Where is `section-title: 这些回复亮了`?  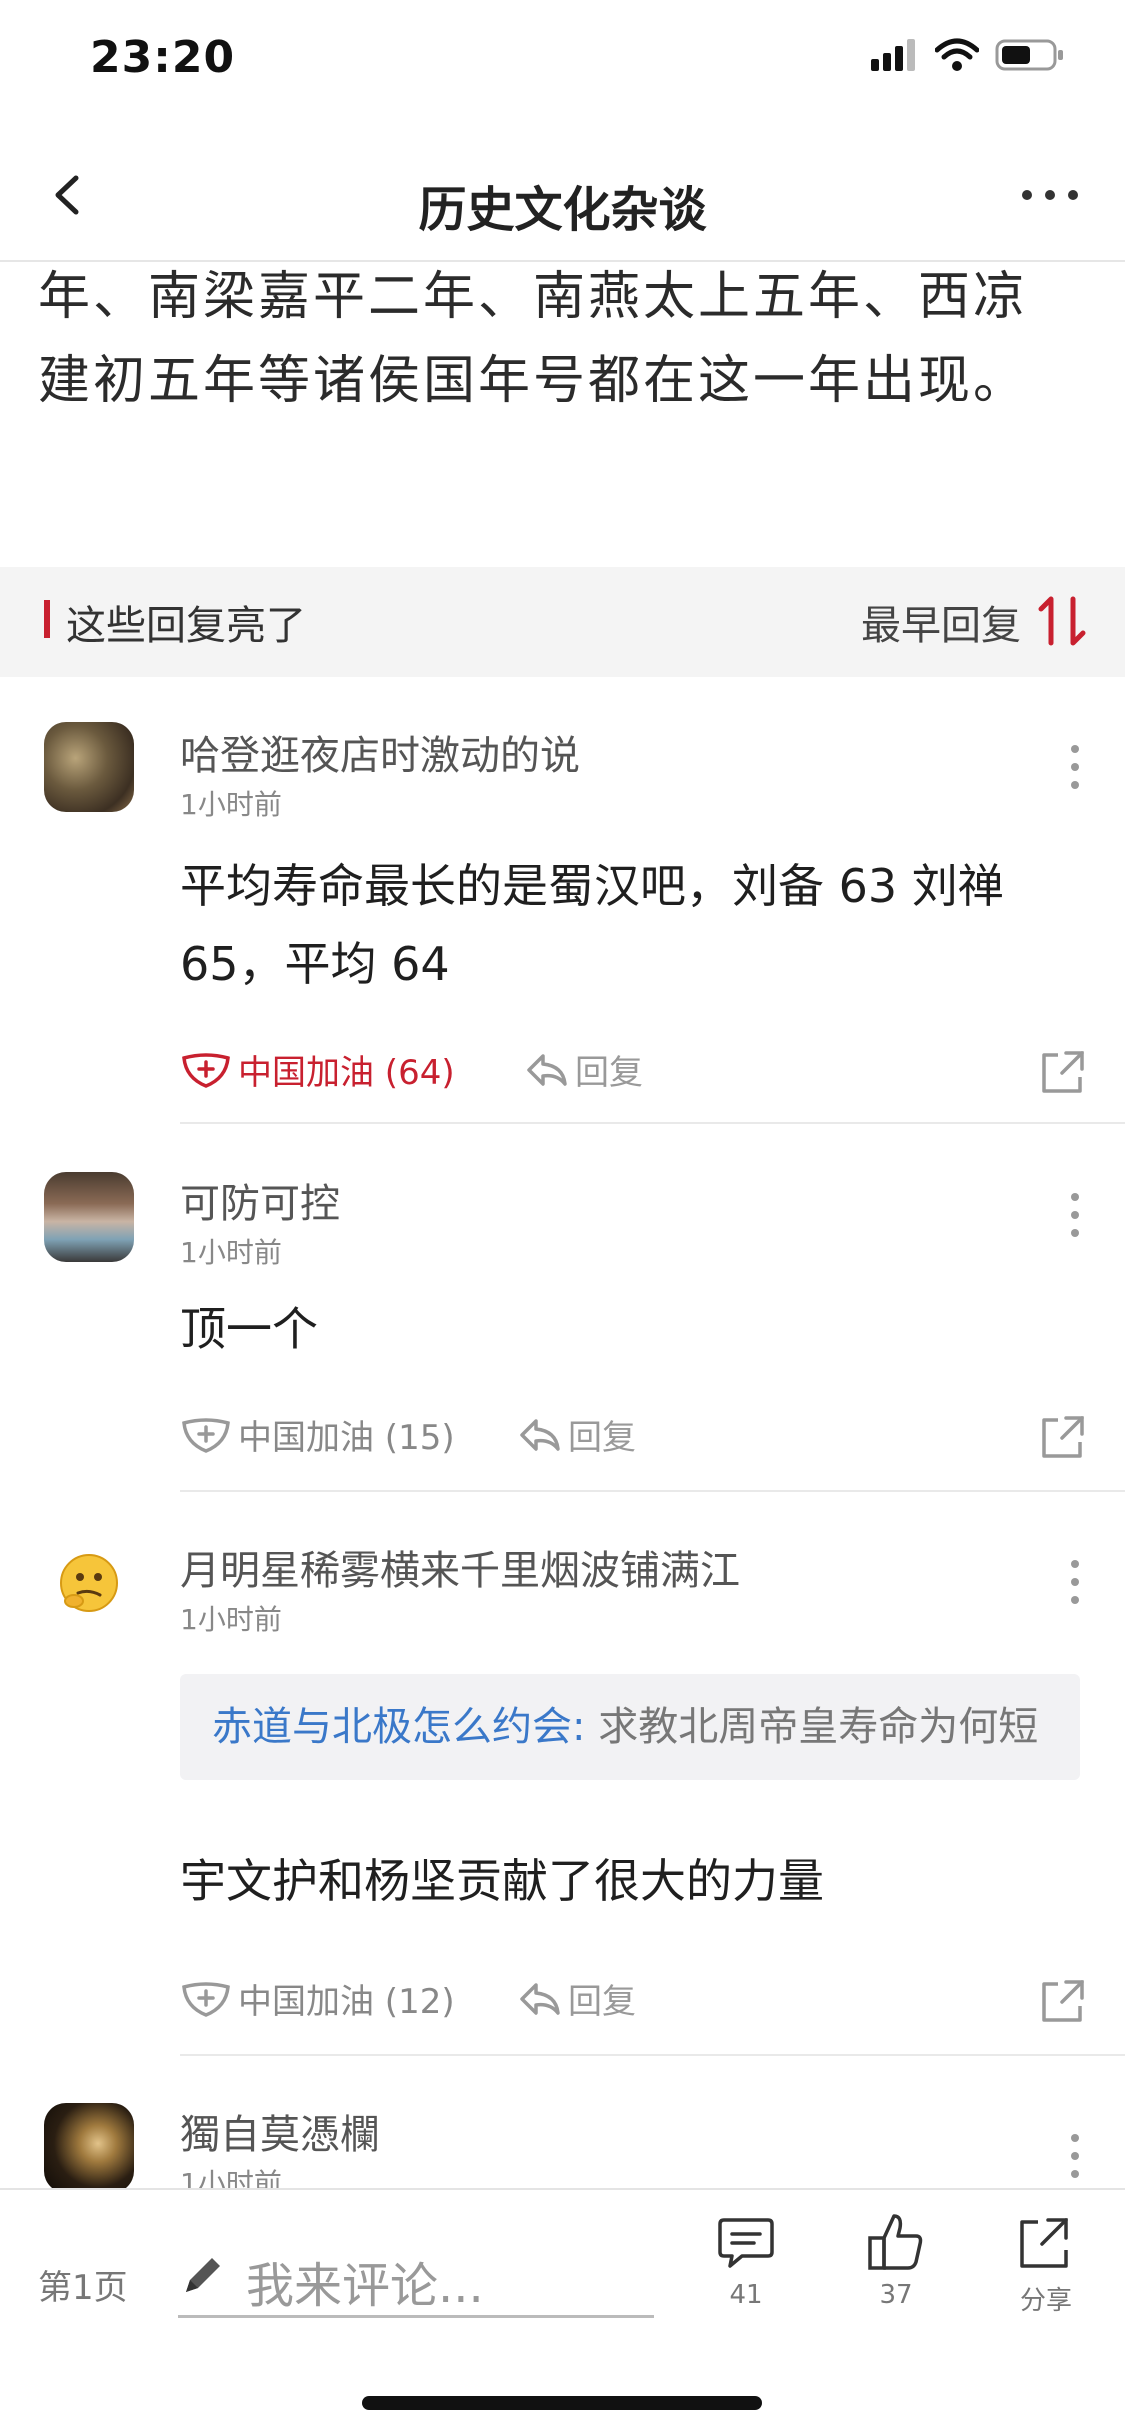 section-title: 这些回复亮了 is located at coordinates (186, 626).